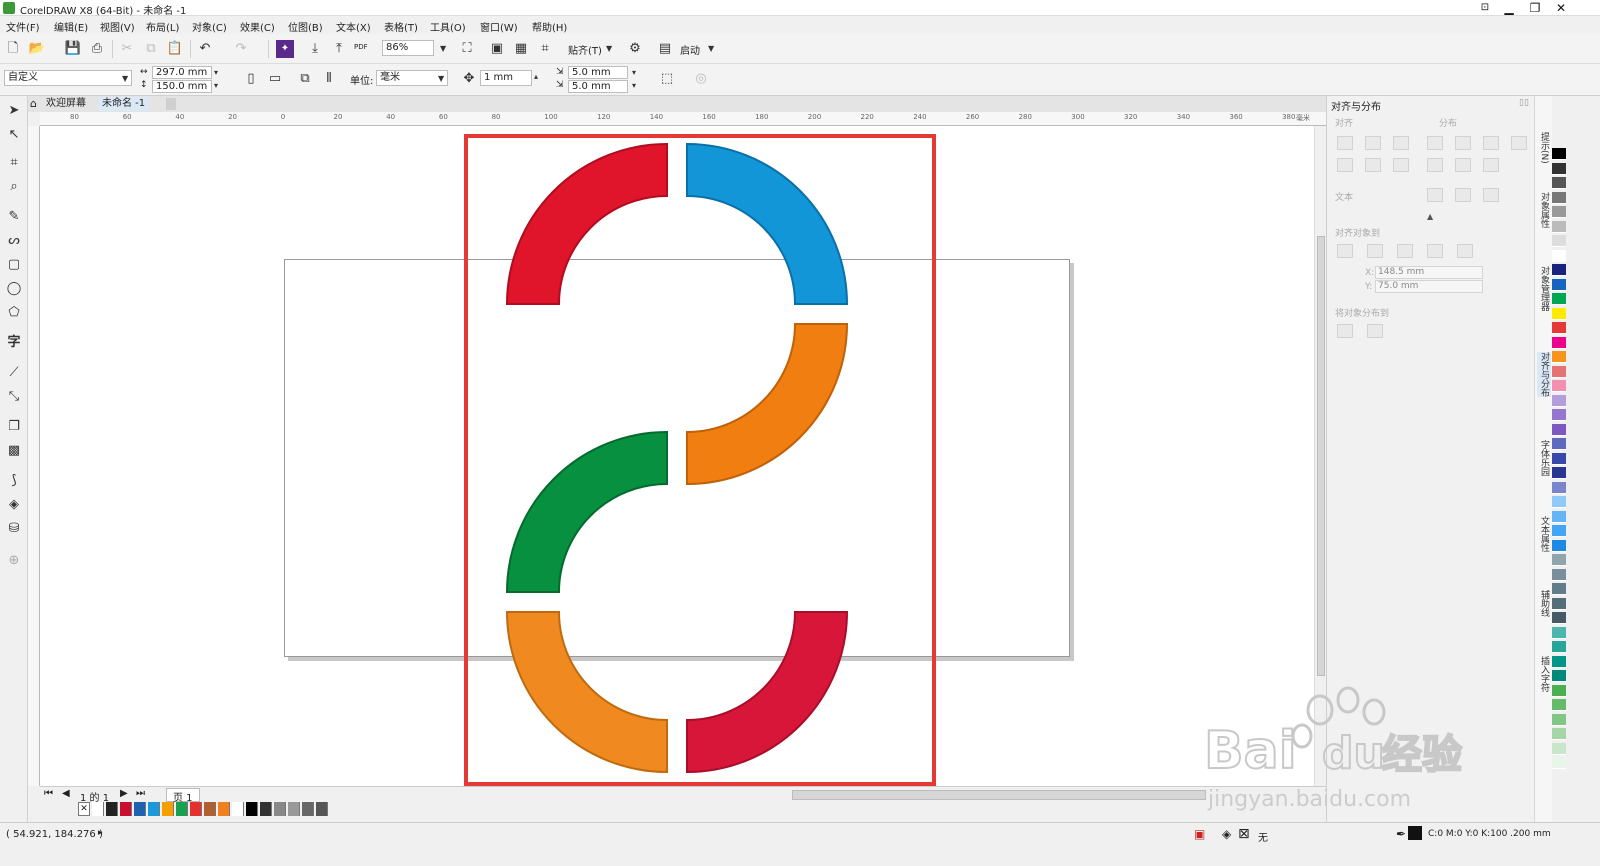  What do you see at coordinates (14, 135) in the screenshot?
I see `shape-tool-icon: ↖` at bounding box center [14, 135].